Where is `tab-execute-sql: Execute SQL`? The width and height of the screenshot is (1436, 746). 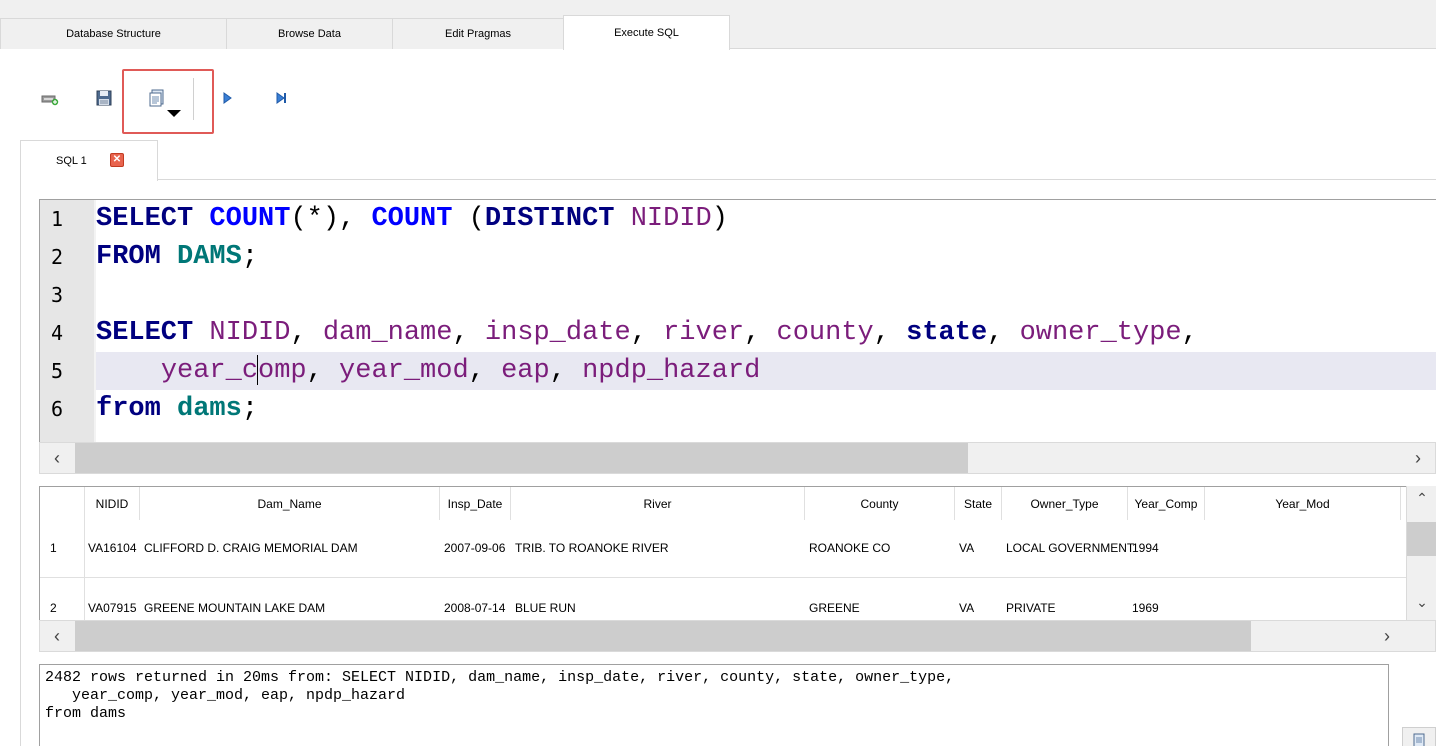
tab-execute-sql: Execute SQL is located at coordinates (646, 32).